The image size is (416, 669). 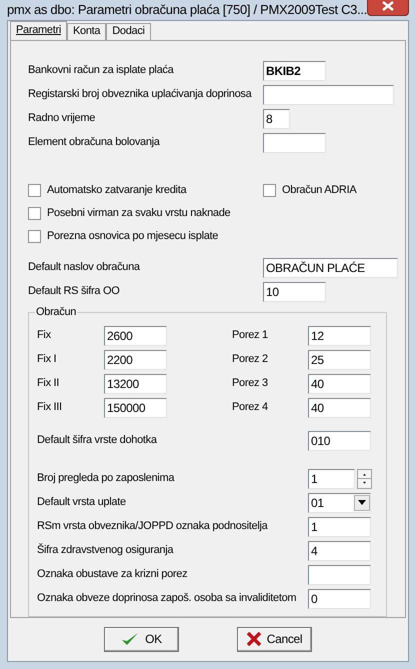 What do you see at coordinates (250, 384) in the screenshot?
I see `field-label: Porez 3` at bounding box center [250, 384].